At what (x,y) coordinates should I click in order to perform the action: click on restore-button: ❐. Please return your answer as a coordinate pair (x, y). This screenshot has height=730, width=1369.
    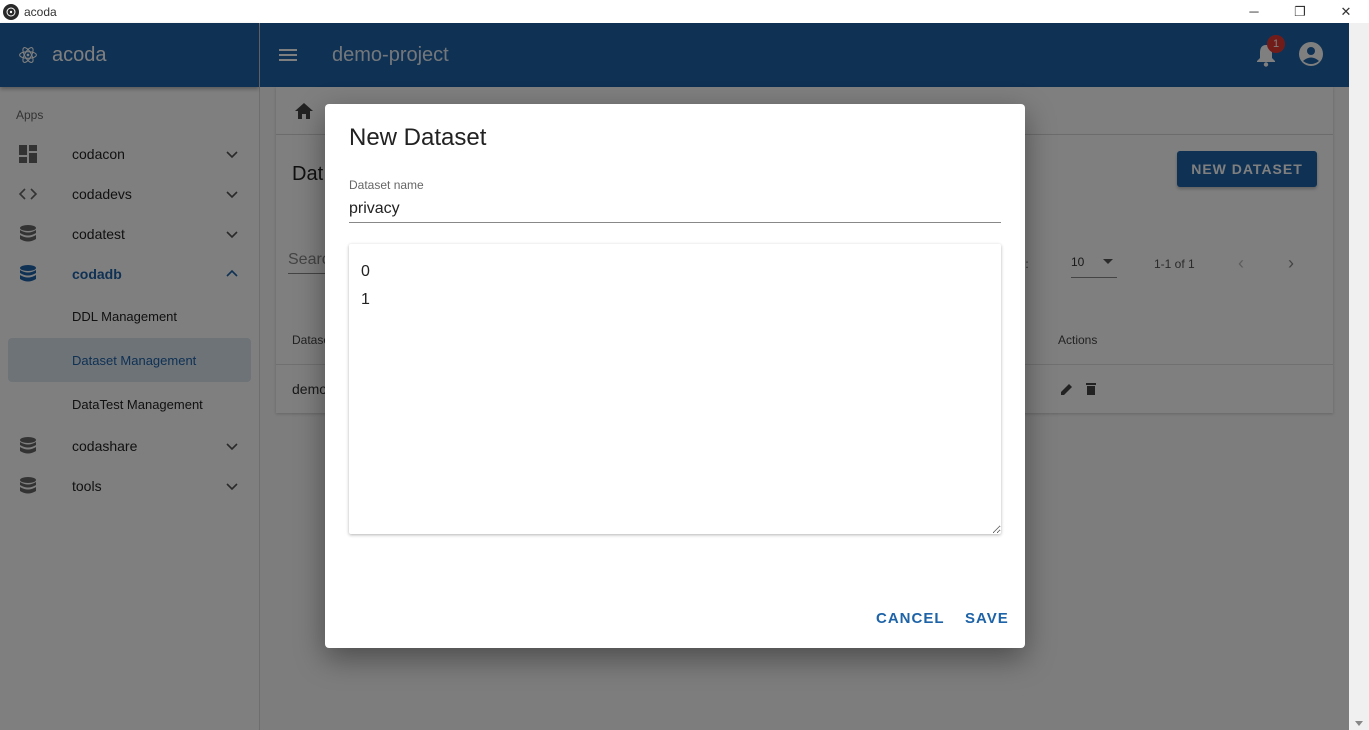
    Looking at the image, I should click on (1300, 11).